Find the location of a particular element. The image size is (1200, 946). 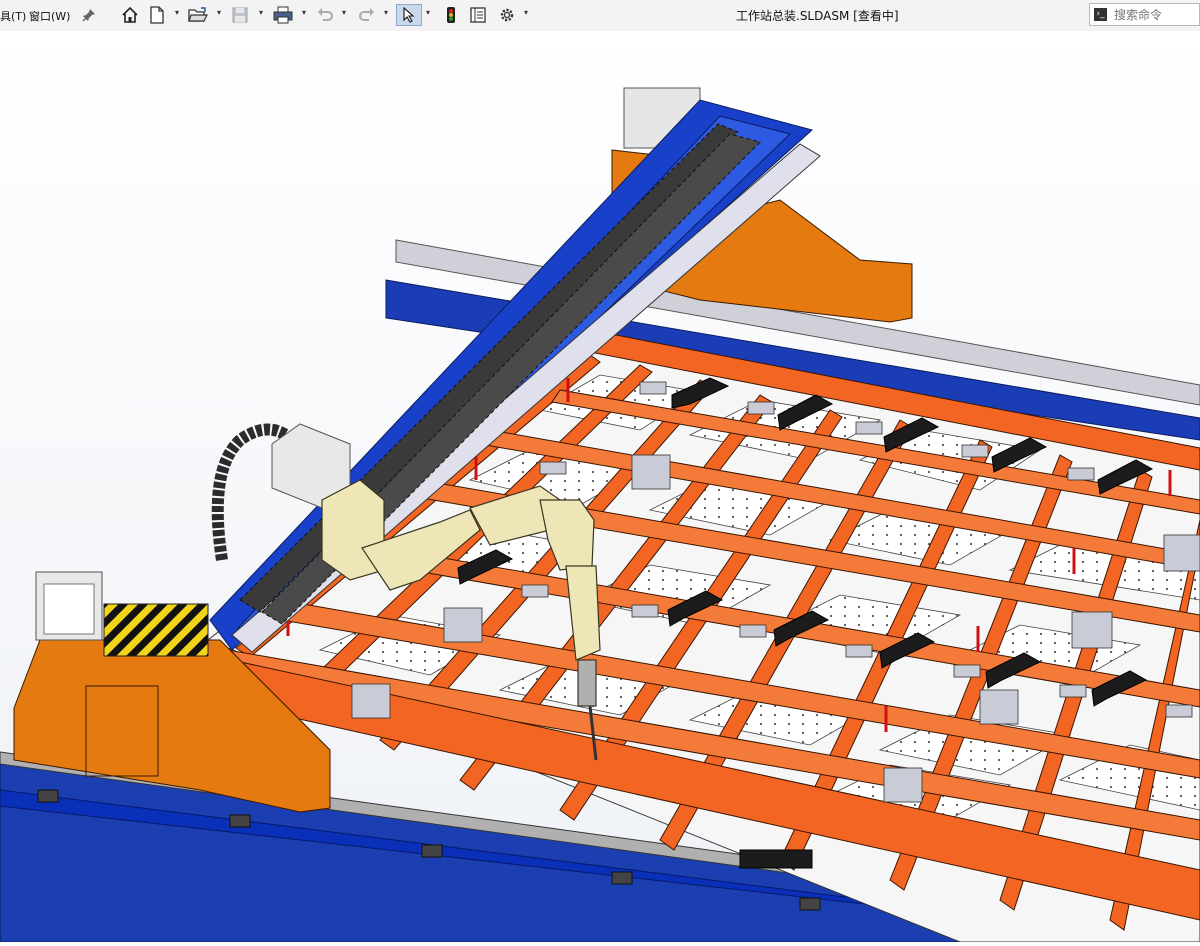

open-dropdown-icon: ▾ is located at coordinates (221, 15).